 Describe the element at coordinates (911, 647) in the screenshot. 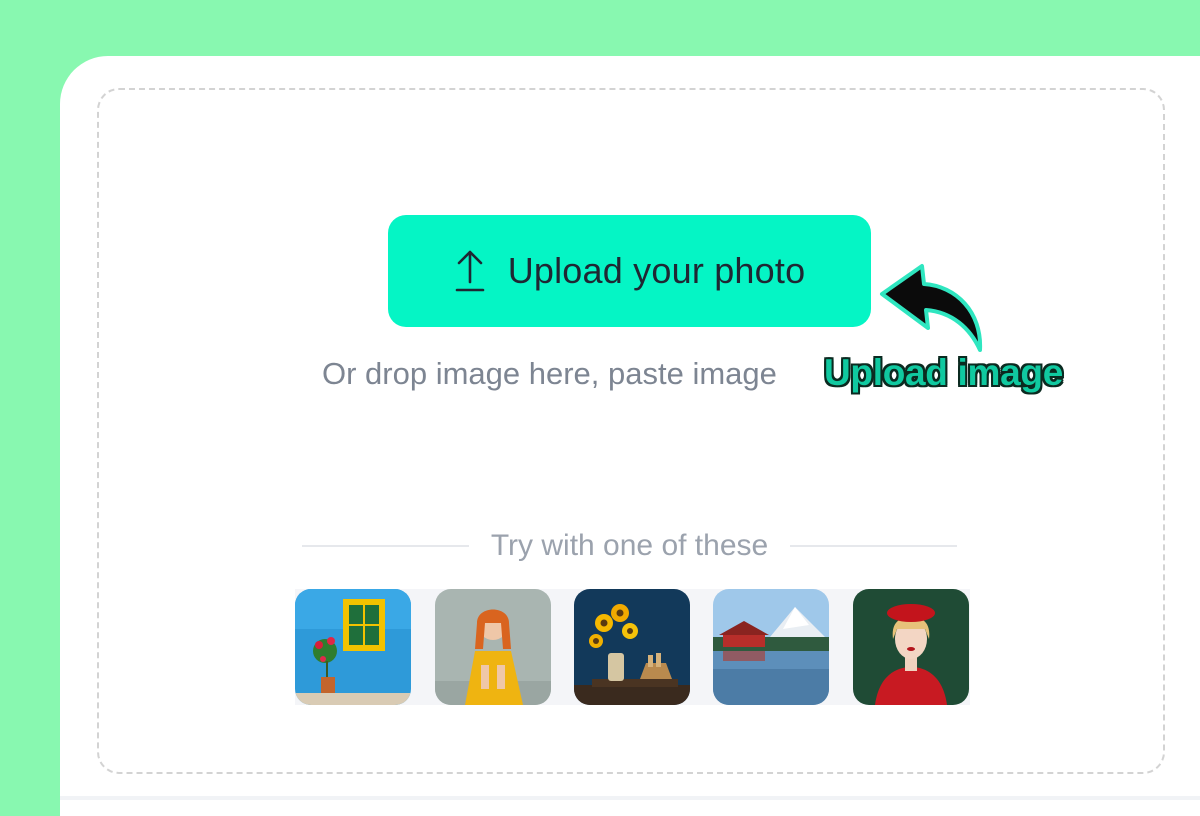

I see `sample-image-red-beret` at that location.